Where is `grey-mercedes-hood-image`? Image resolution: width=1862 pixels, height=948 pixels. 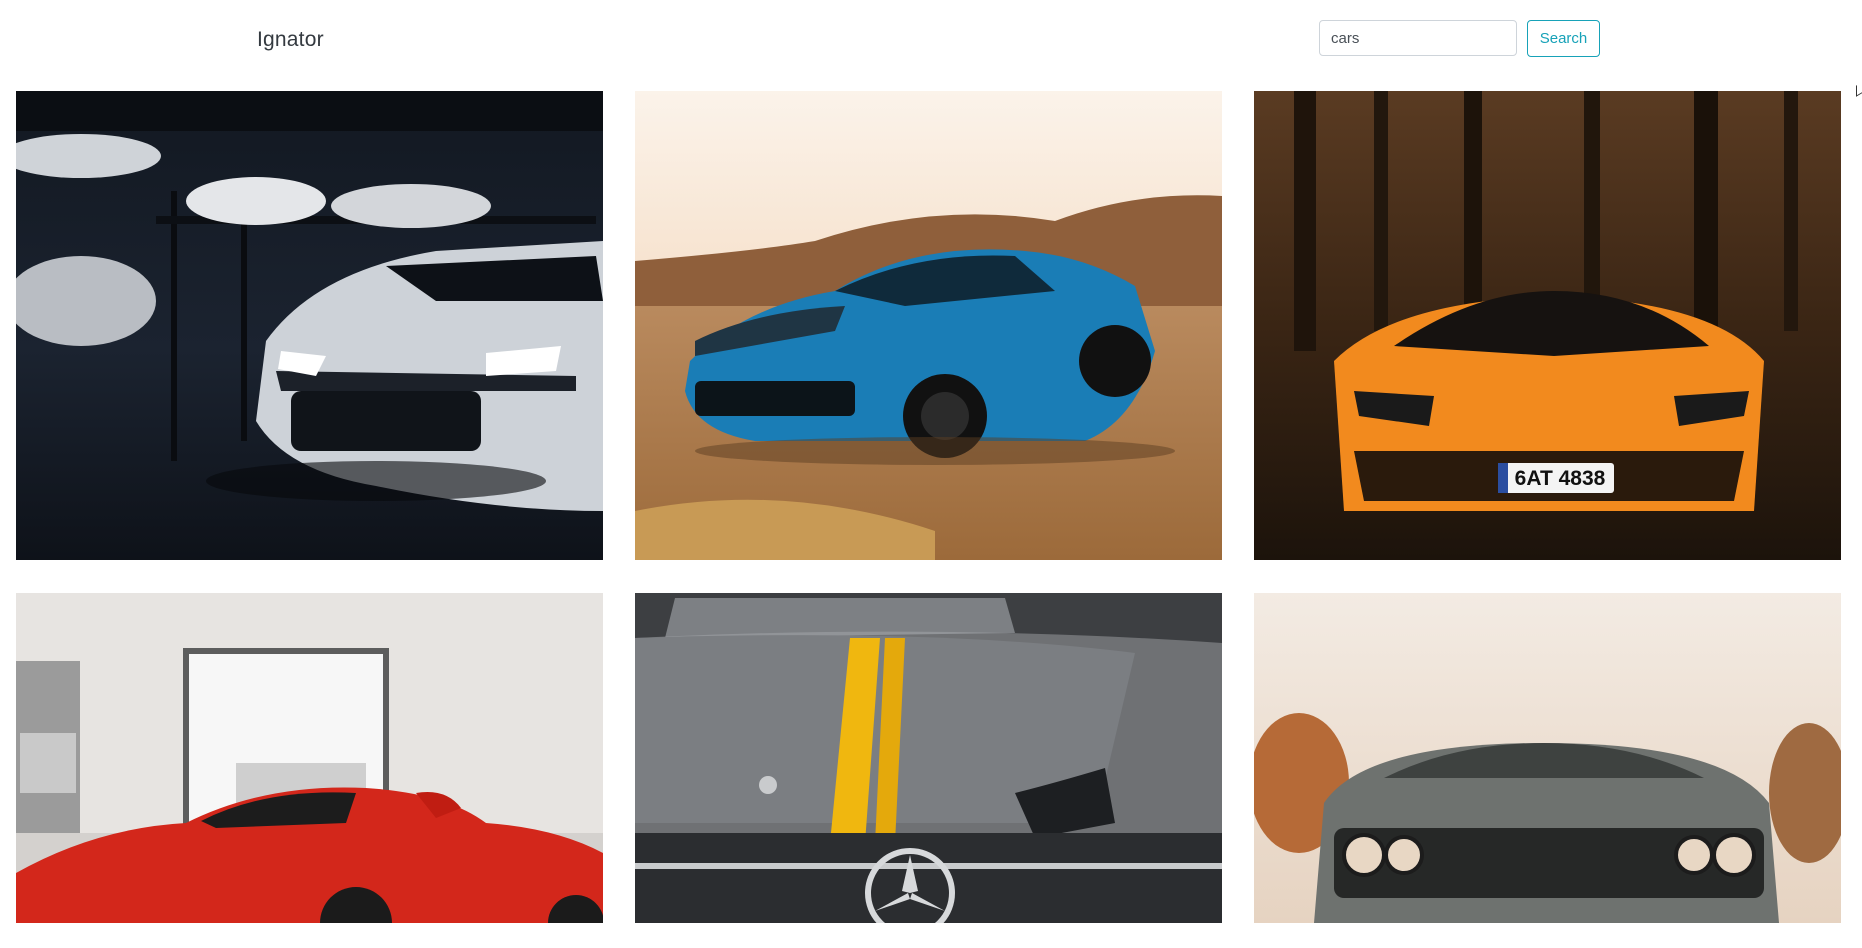
grey-mercedes-hood-image is located at coordinates (928, 758).